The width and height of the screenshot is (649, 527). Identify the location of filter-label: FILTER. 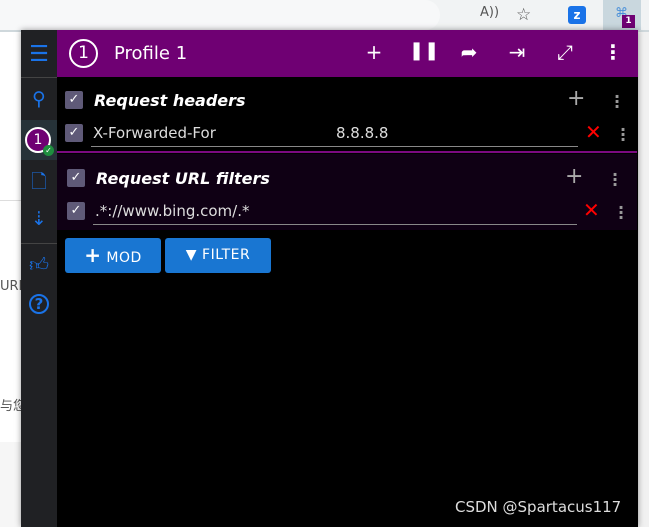
(226, 255).